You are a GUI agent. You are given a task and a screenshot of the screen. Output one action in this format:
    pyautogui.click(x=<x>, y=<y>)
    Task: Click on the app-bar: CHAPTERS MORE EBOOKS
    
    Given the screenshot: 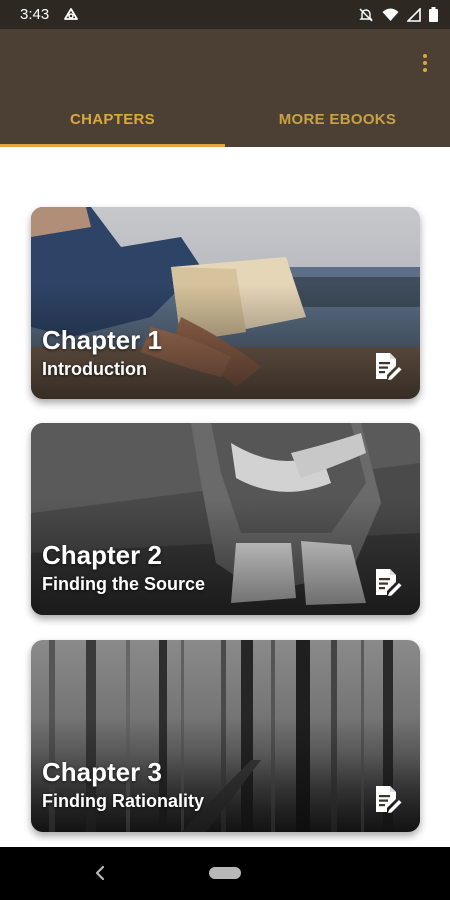 What is the action you would take?
    pyautogui.click(x=225, y=88)
    